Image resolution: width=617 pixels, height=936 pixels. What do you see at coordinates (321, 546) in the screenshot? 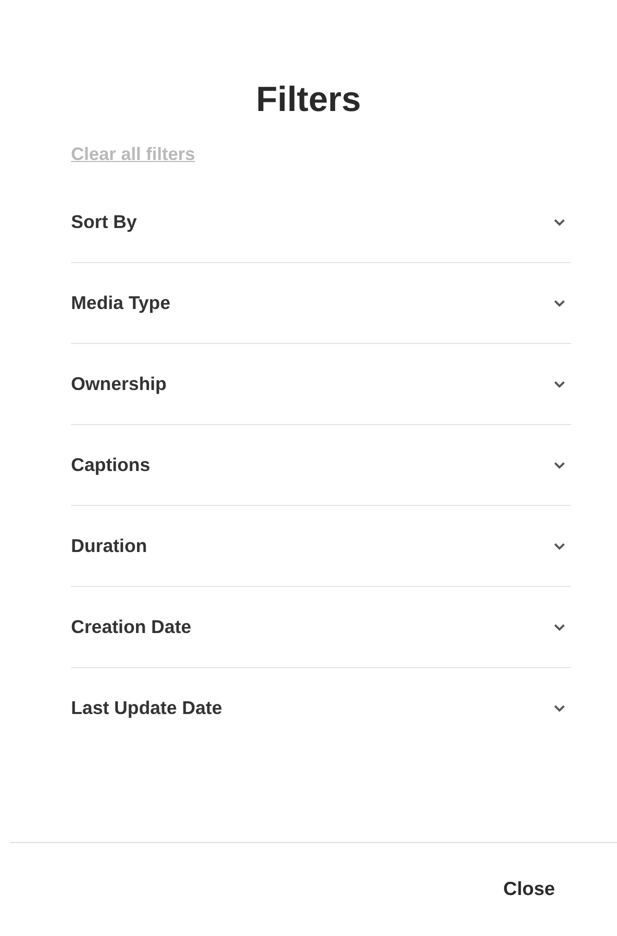
I see `filter-section-header: Duration` at bounding box center [321, 546].